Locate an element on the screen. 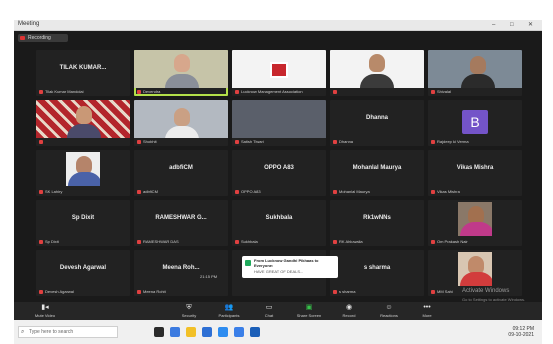 The image size is (553, 344). participant-tile: Mohanlal Maurya Mohanlal Maurya is located at coordinates (377, 173).